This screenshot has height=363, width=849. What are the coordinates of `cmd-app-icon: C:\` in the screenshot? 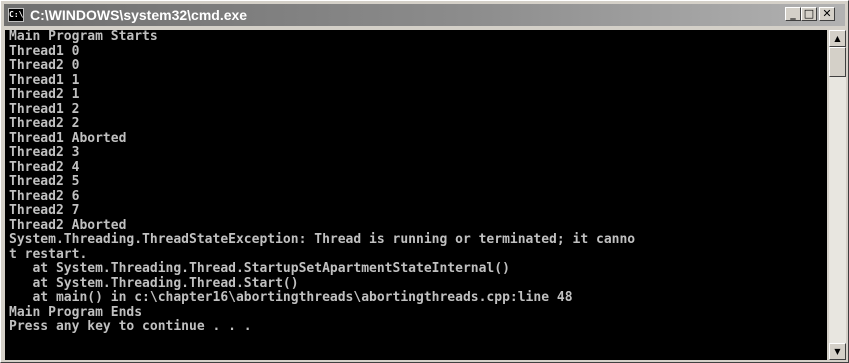 It's located at (16, 15).